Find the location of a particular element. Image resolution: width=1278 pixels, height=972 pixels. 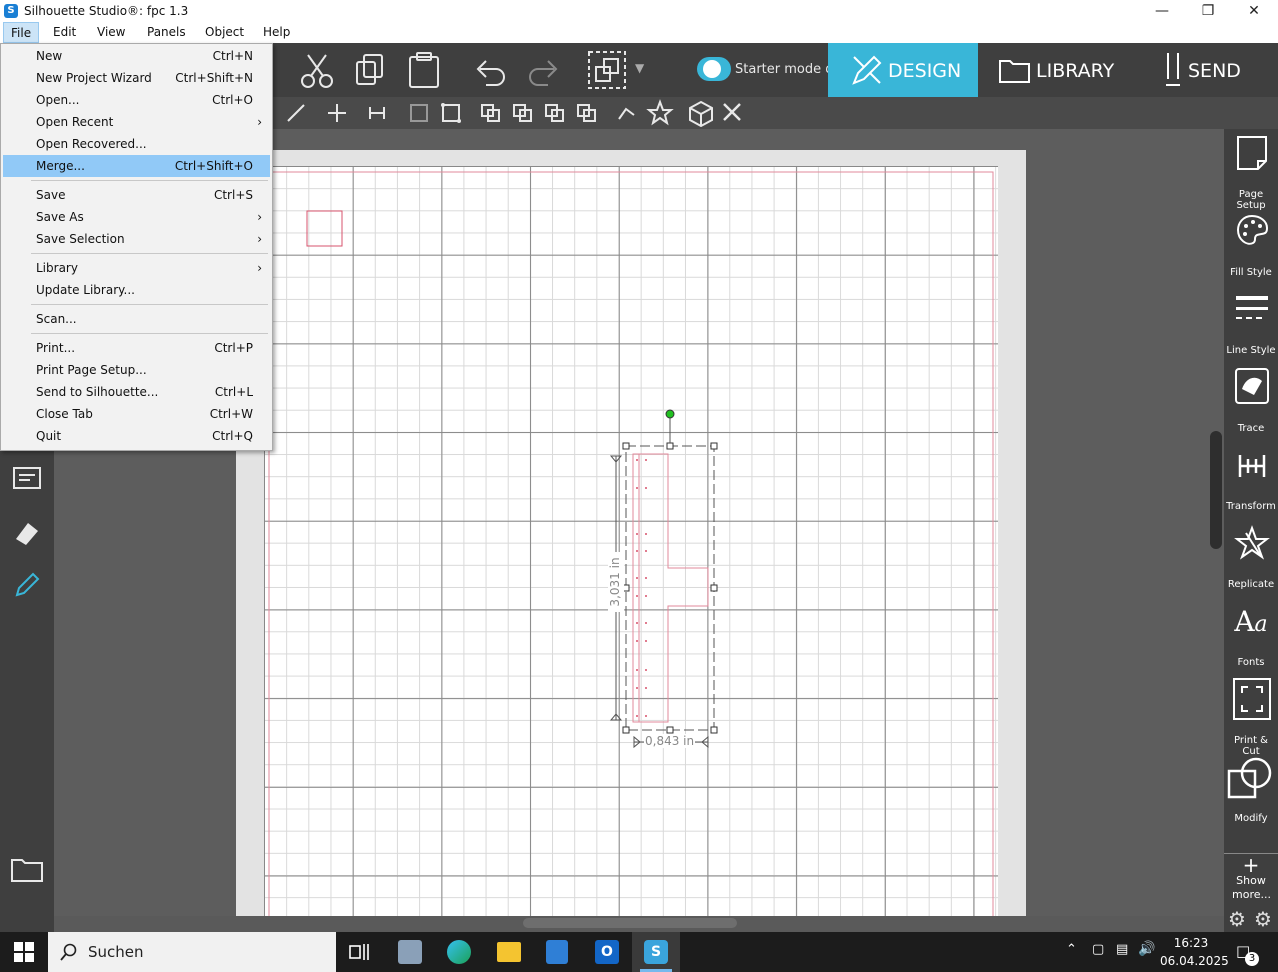

group-icon is located at coordinates (608, 70).